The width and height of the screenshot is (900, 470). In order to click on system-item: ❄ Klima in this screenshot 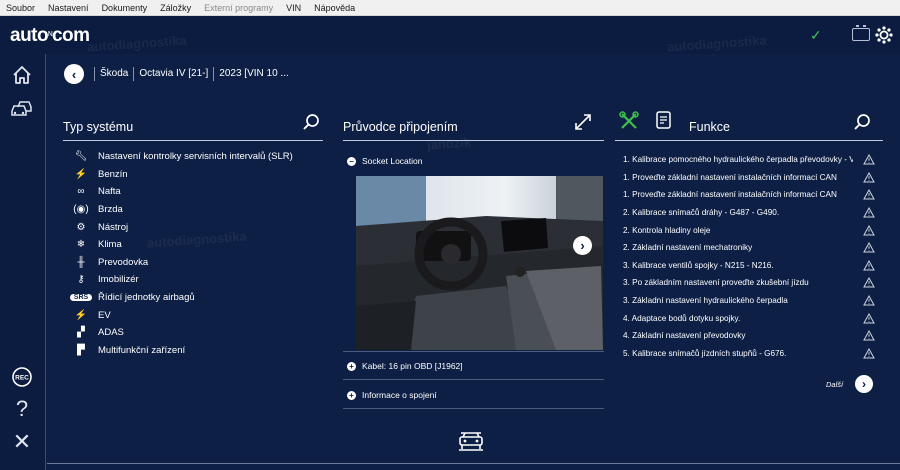, I will do `click(181, 245)`.